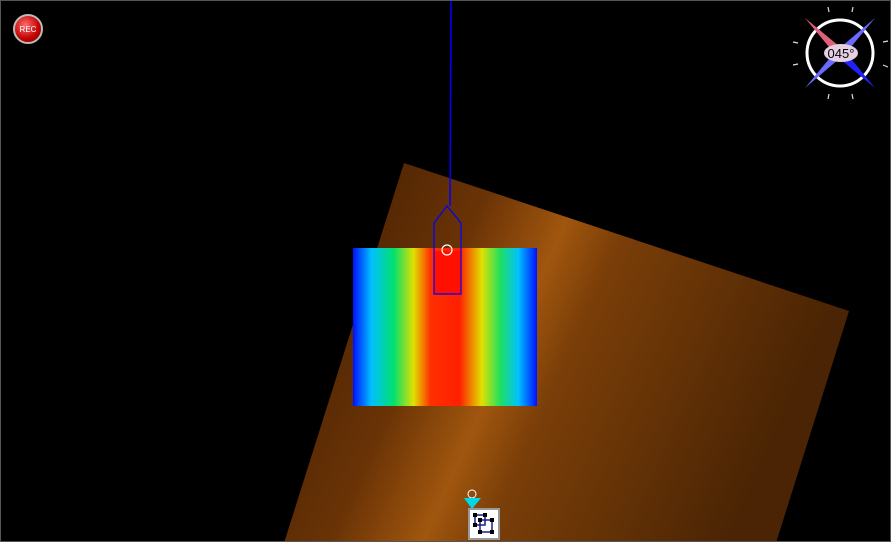 This screenshot has width=891, height=542. I want to click on selection-tool-button, so click(484, 524).